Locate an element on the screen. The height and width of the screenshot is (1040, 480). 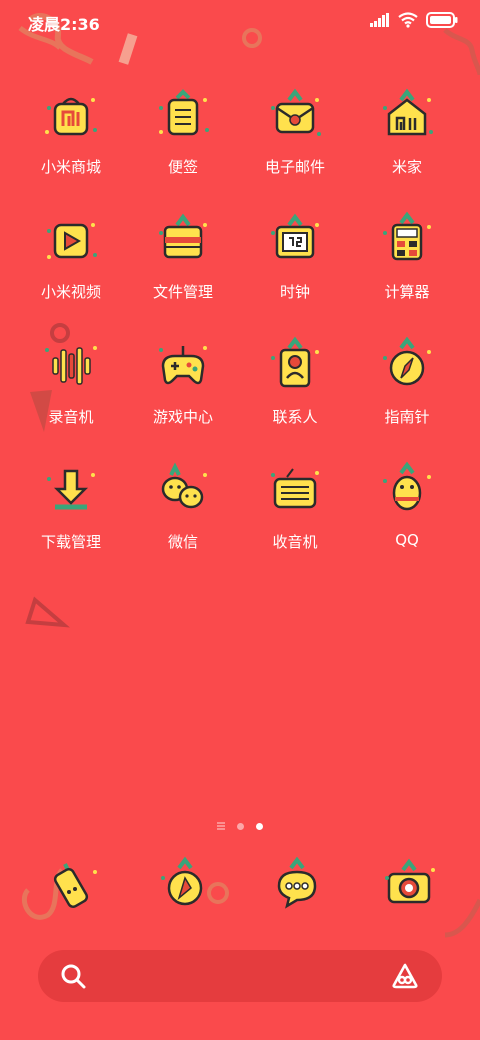
app-notes: 便签 is located at coordinates (183, 141).